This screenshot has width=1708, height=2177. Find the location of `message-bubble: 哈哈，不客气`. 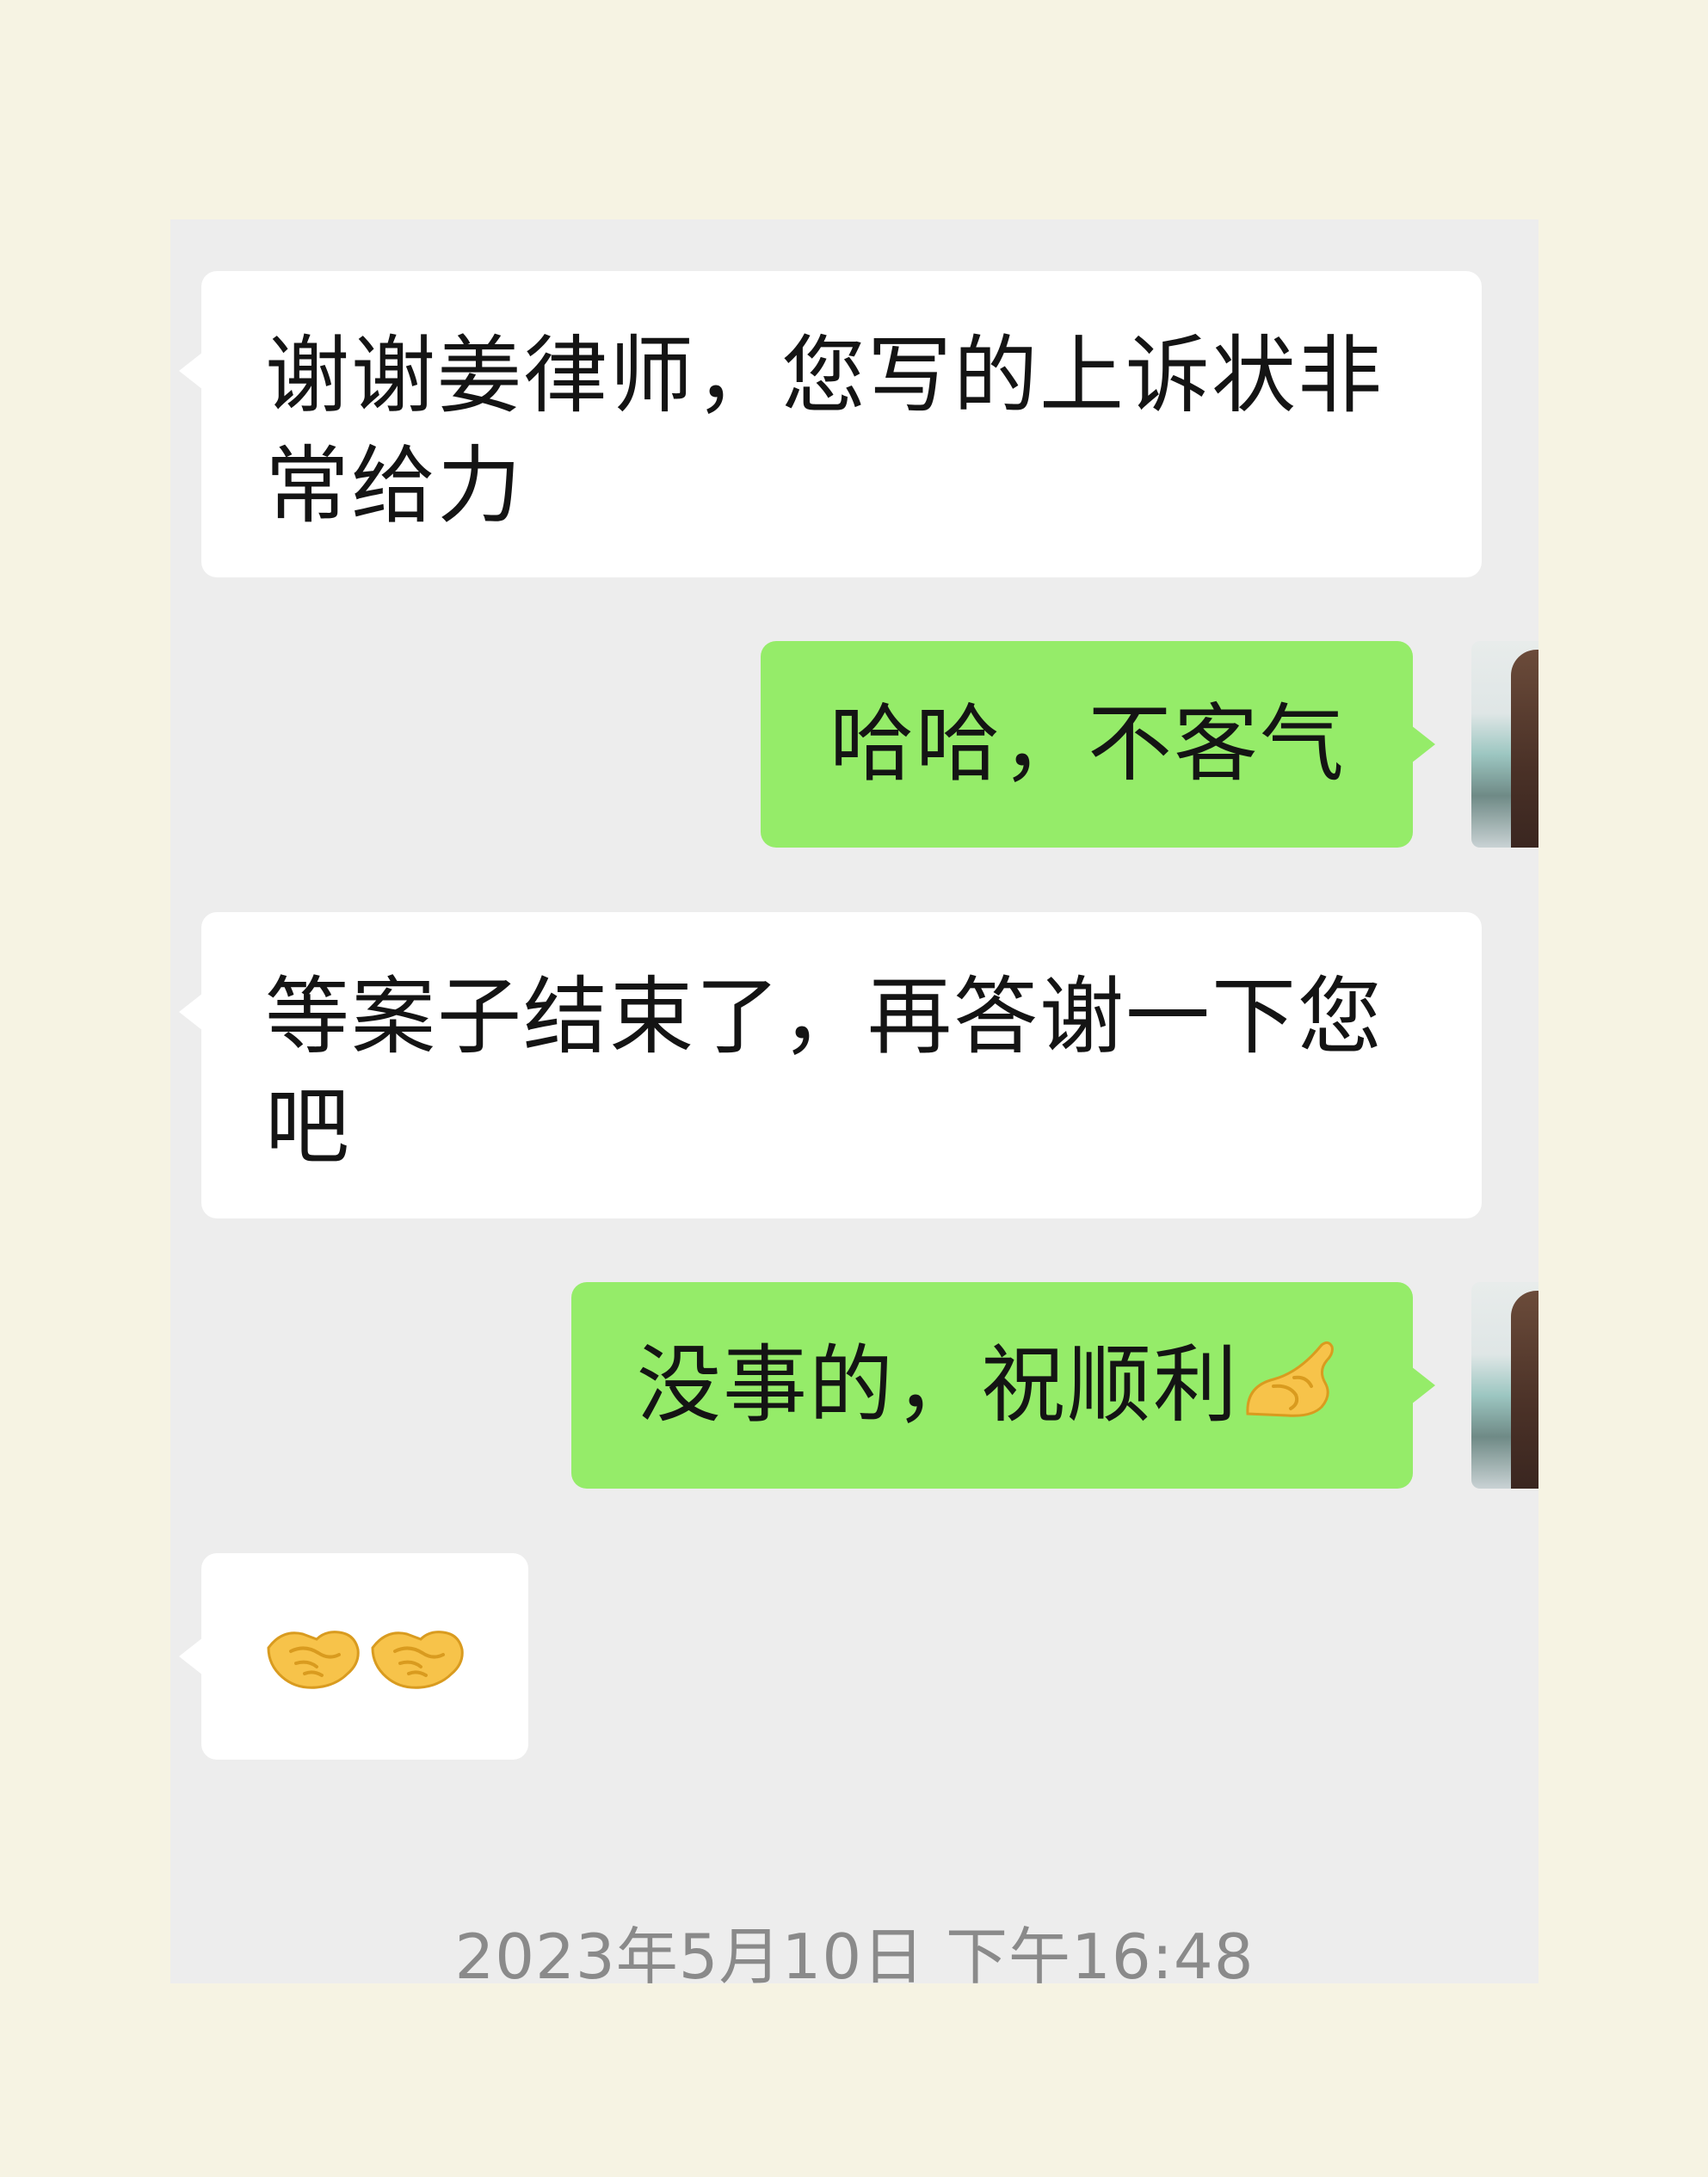

message-bubble: 哈哈，不客气 is located at coordinates (1087, 744).